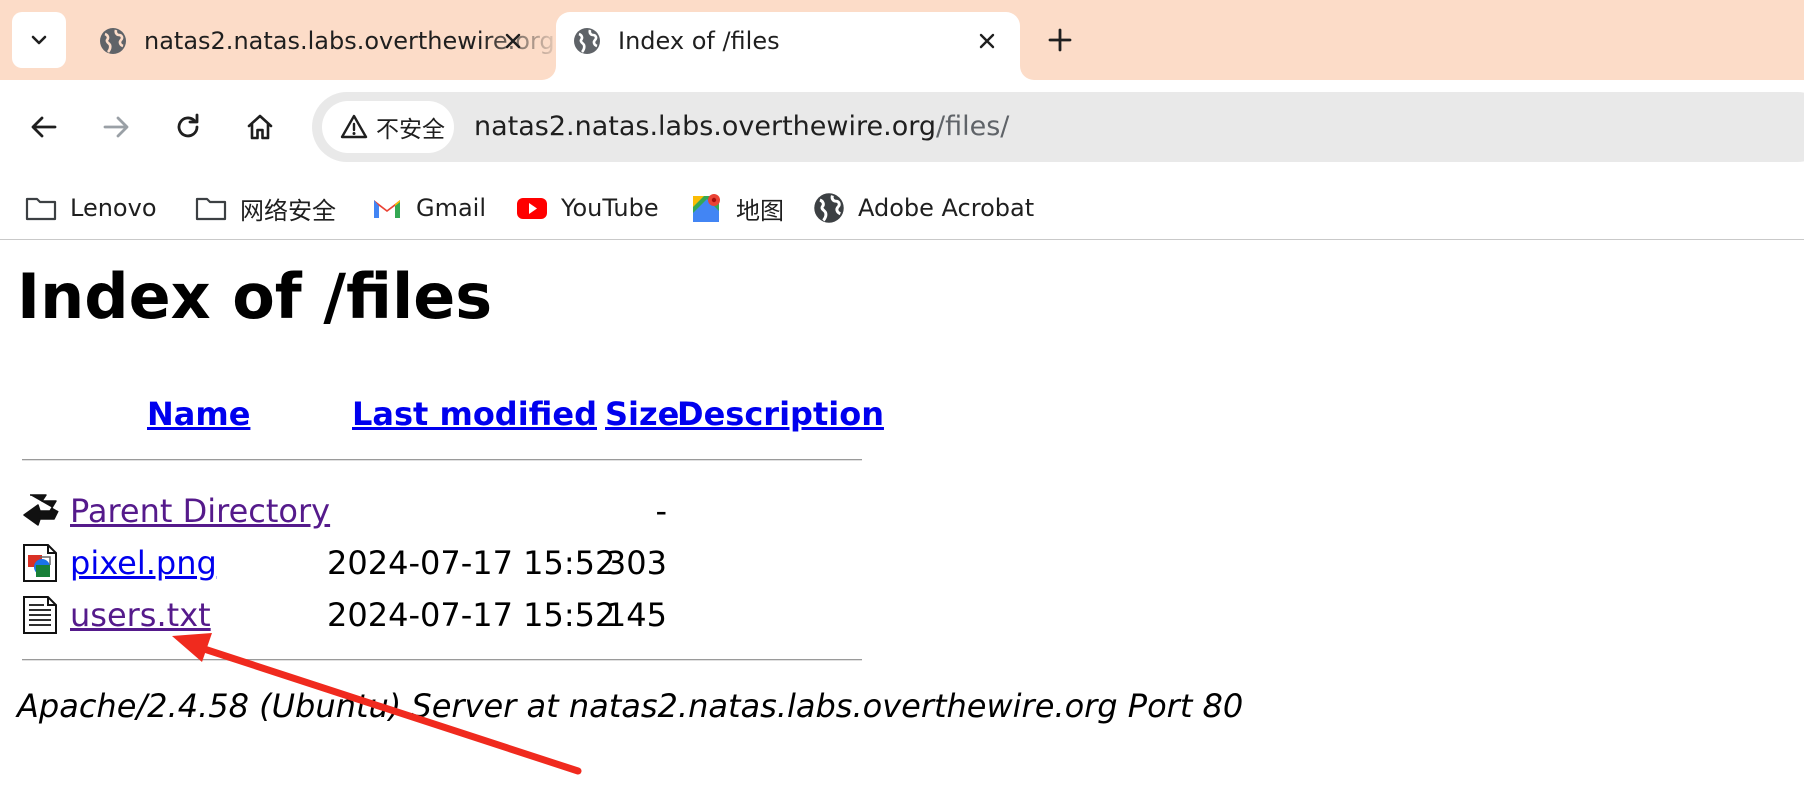 Image resolution: width=1804 pixels, height=808 pixels. Describe the element at coordinates (451, 208) in the screenshot. I see `bookmark-label: Gmail` at that location.